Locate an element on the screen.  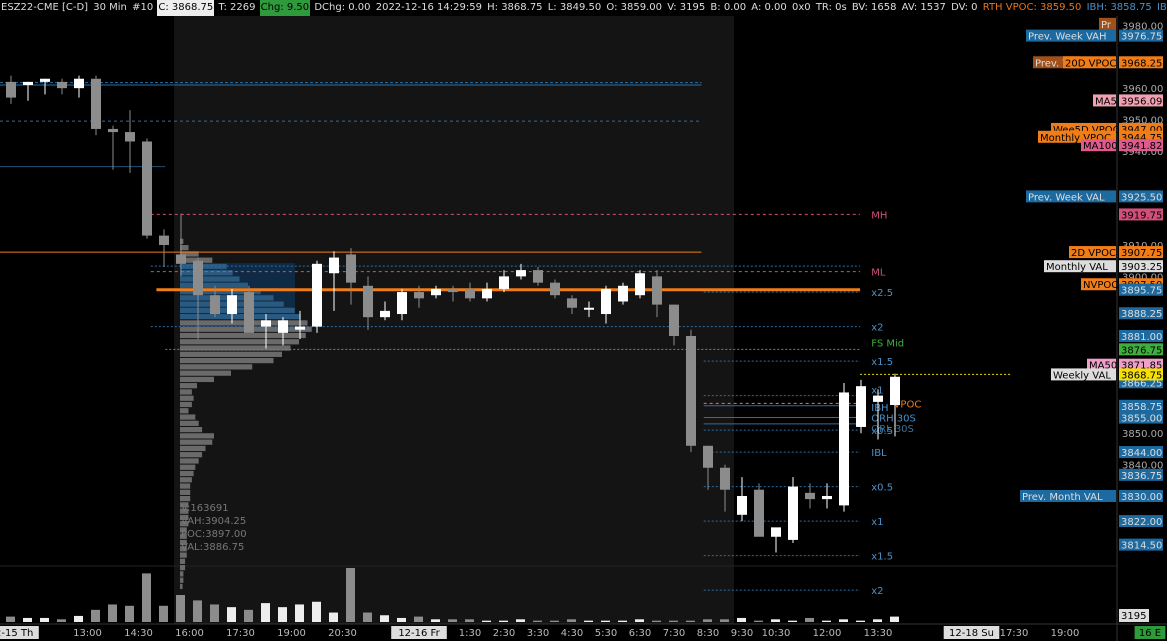
timeframe-label: 30 Min is located at coordinates (110, 7).